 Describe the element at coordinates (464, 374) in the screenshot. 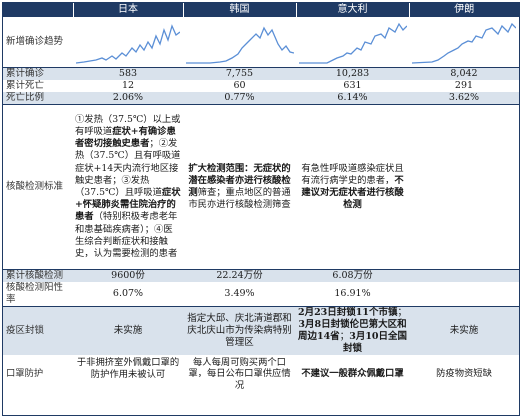

I see `mask-iran: 防疫物资短缺` at that location.